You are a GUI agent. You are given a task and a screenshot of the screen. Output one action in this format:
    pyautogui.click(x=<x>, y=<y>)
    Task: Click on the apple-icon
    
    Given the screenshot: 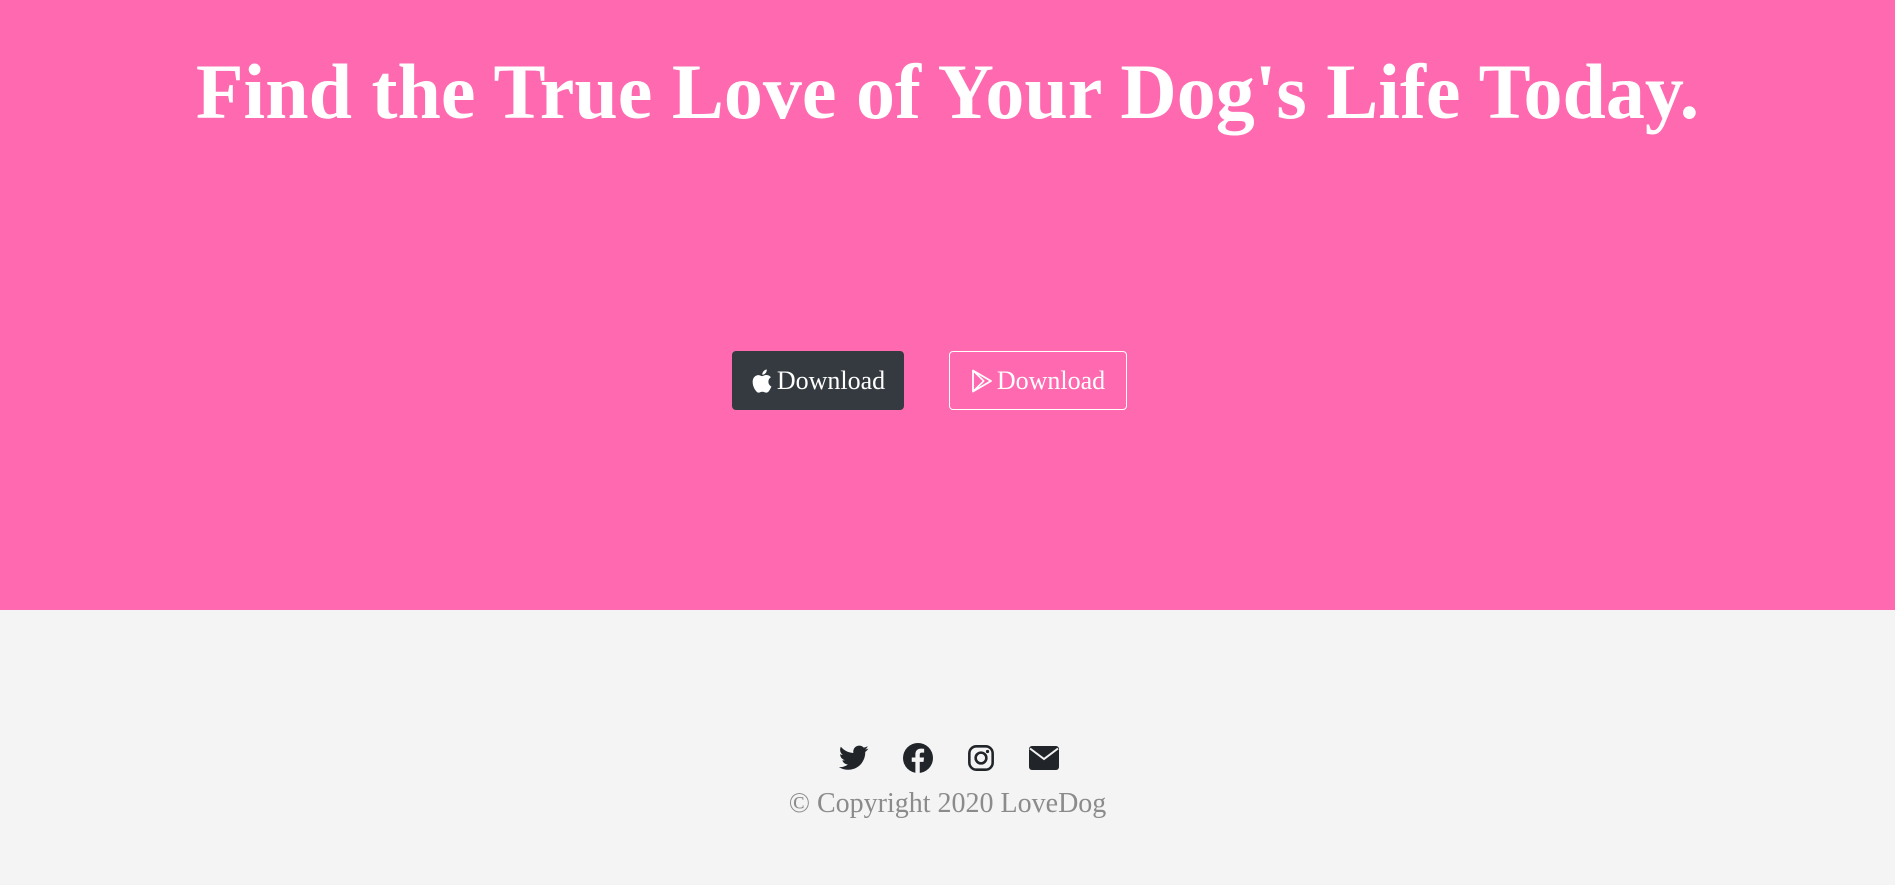 What is the action you would take?
    pyautogui.click(x=762, y=381)
    